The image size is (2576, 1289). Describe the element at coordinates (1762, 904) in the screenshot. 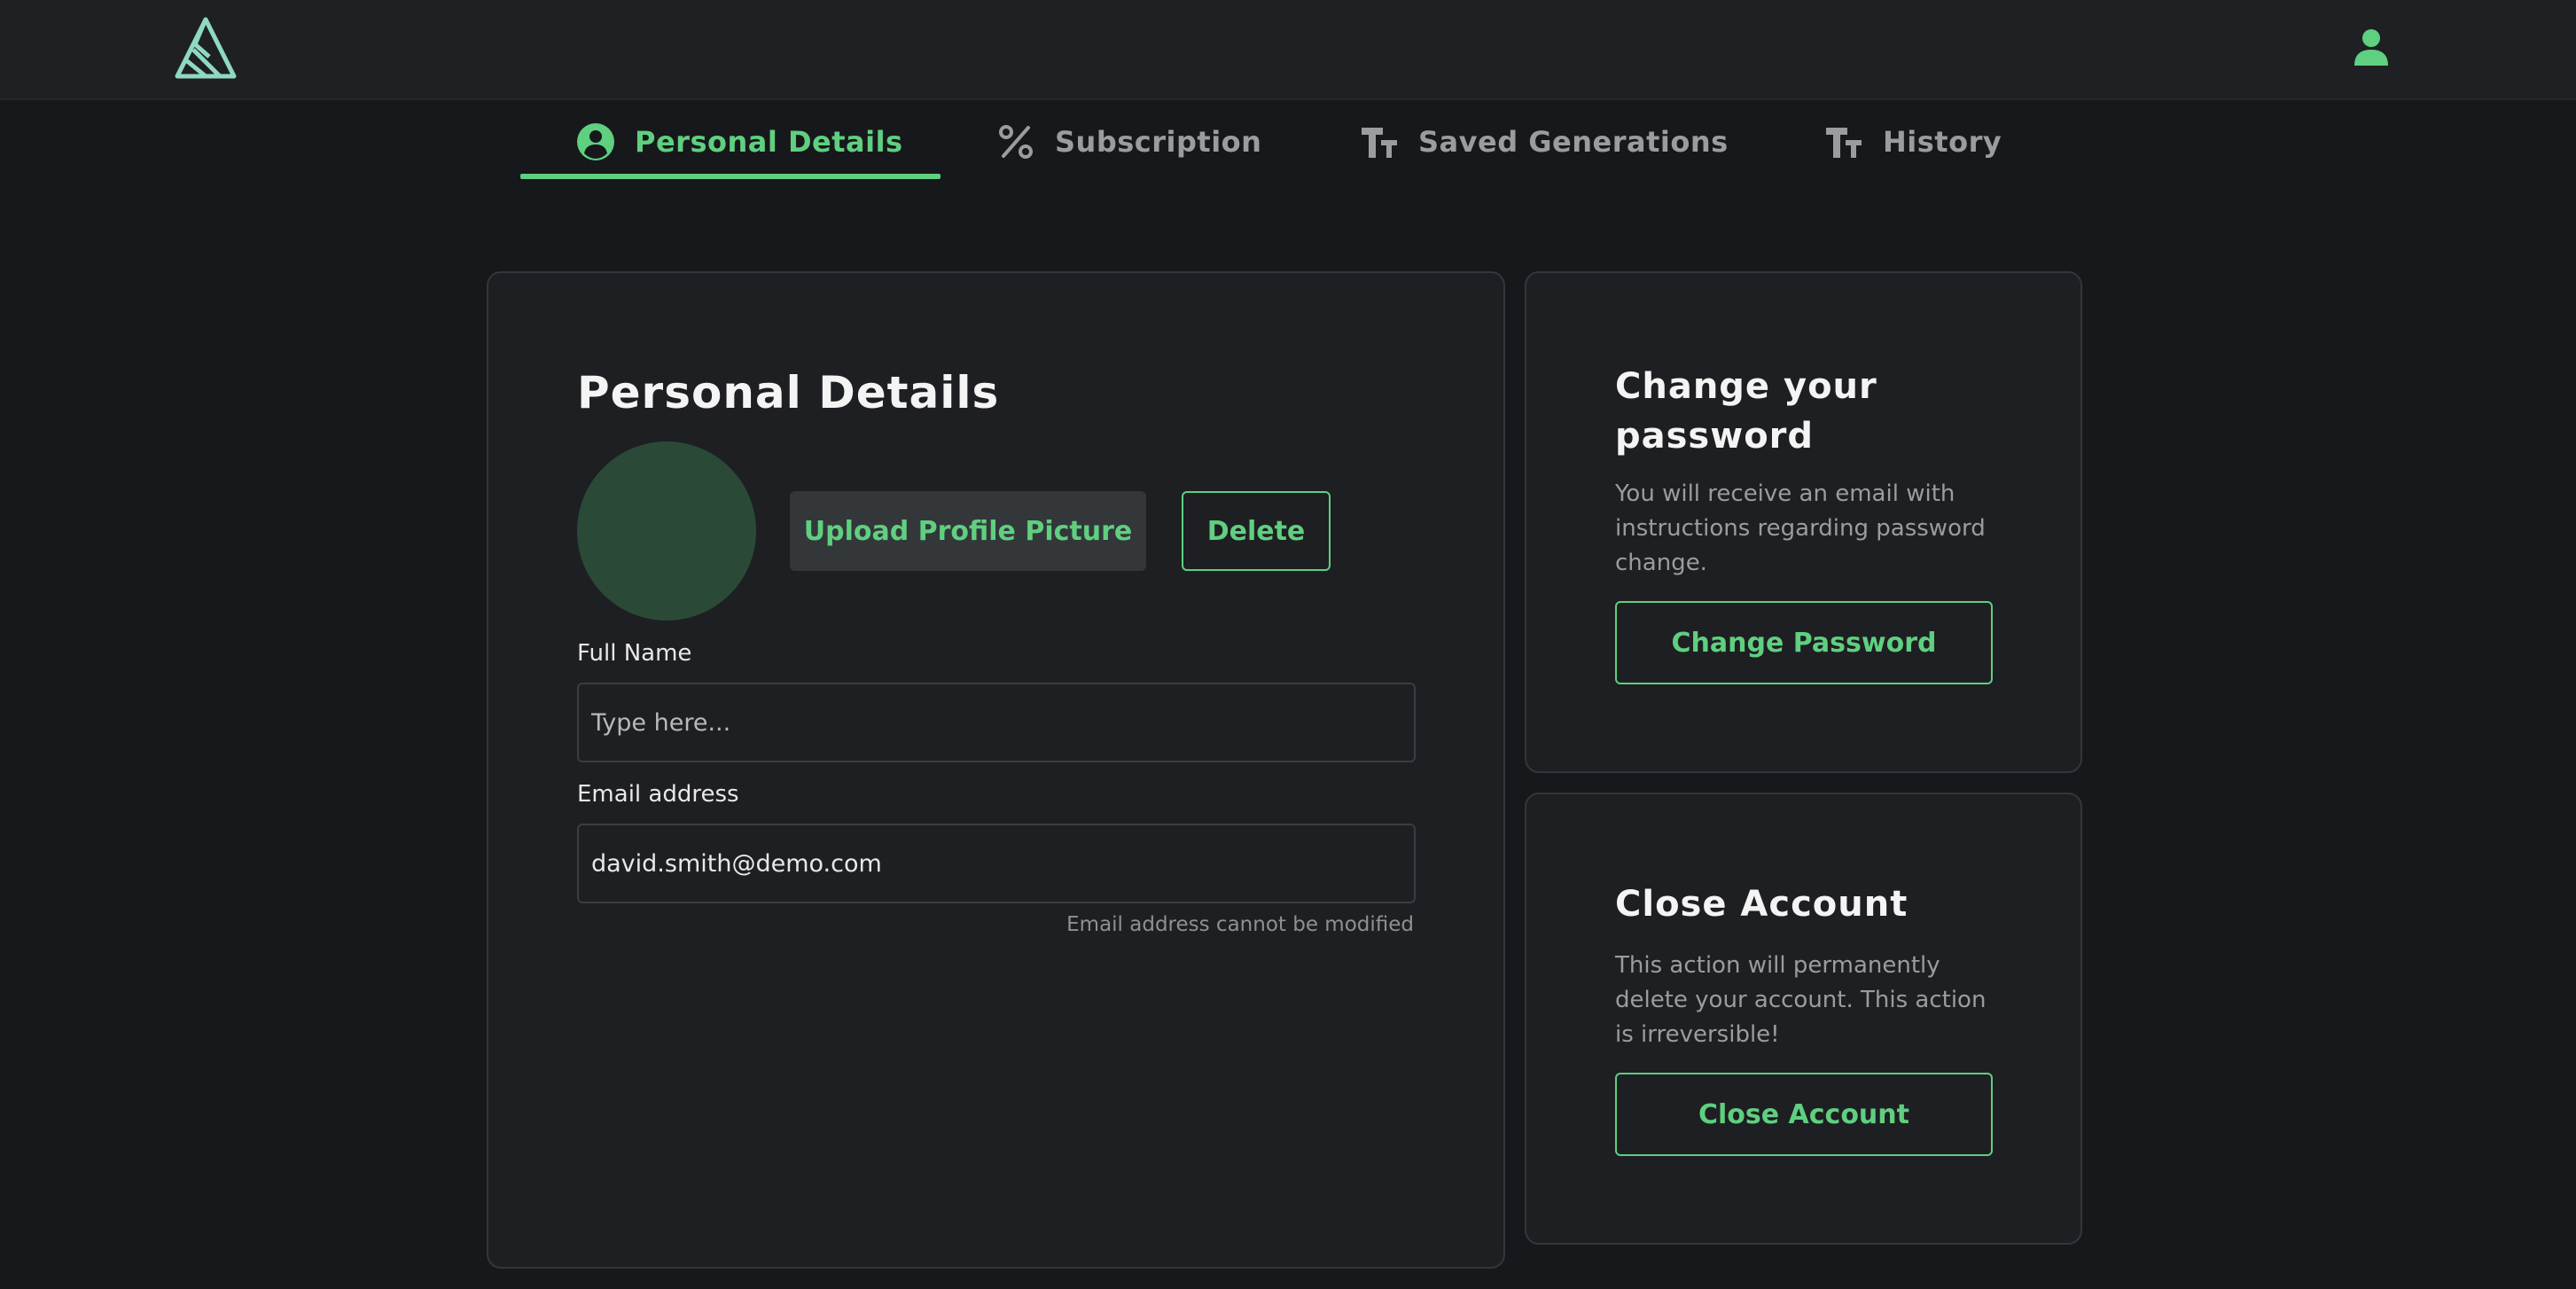

I see `close-account-title: Close Account` at that location.